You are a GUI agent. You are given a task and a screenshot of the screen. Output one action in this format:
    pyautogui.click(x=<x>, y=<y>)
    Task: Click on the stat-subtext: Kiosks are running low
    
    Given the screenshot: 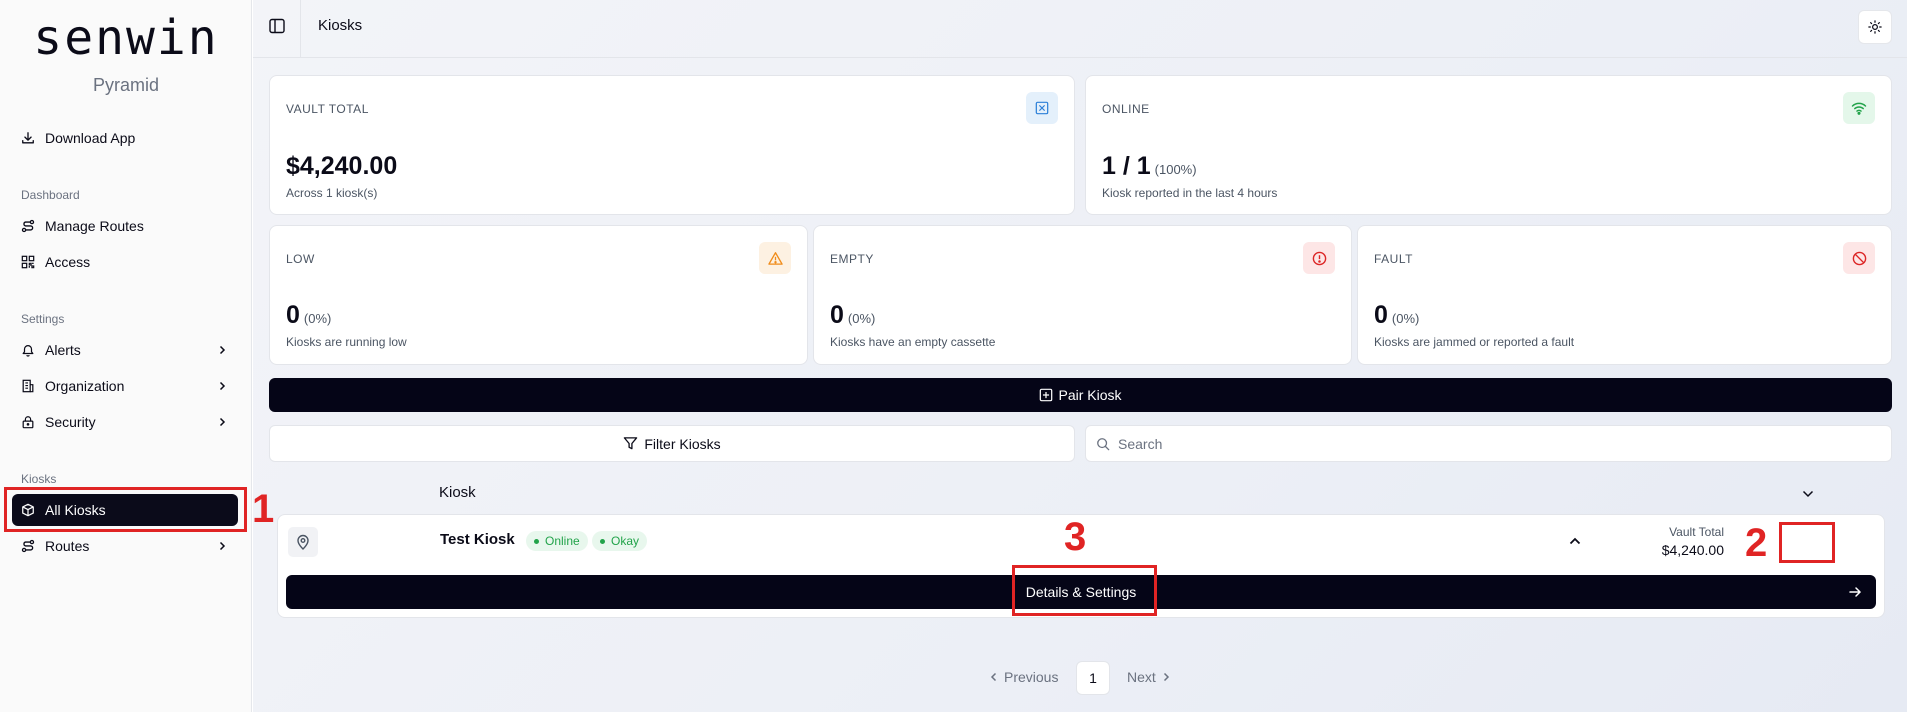 What is the action you would take?
    pyautogui.click(x=346, y=342)
    